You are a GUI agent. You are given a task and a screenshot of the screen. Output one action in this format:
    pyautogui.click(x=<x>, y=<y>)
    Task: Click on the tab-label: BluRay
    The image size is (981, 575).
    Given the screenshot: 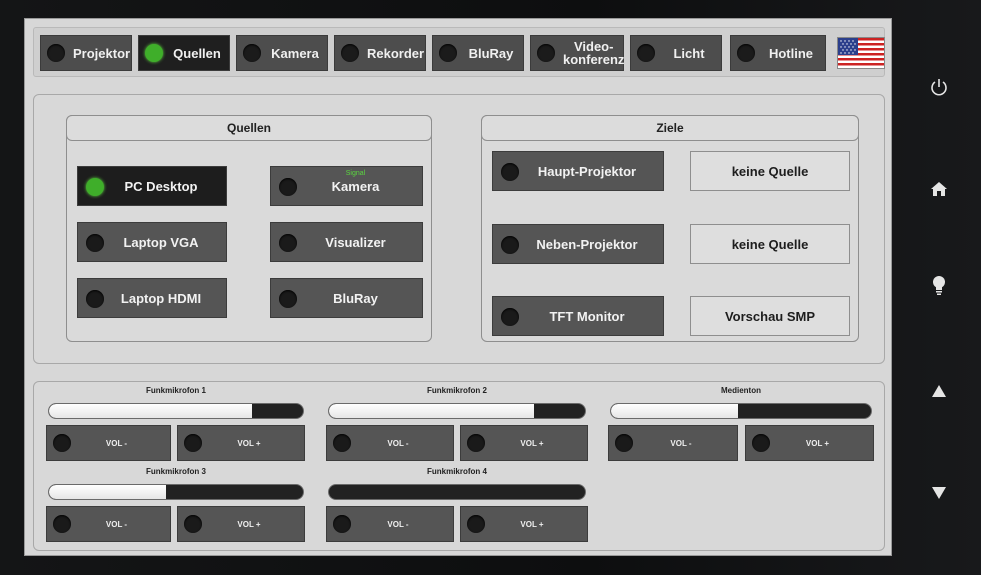 What is the action you would take?
    pyautogui.click(x=491, y=53)
    